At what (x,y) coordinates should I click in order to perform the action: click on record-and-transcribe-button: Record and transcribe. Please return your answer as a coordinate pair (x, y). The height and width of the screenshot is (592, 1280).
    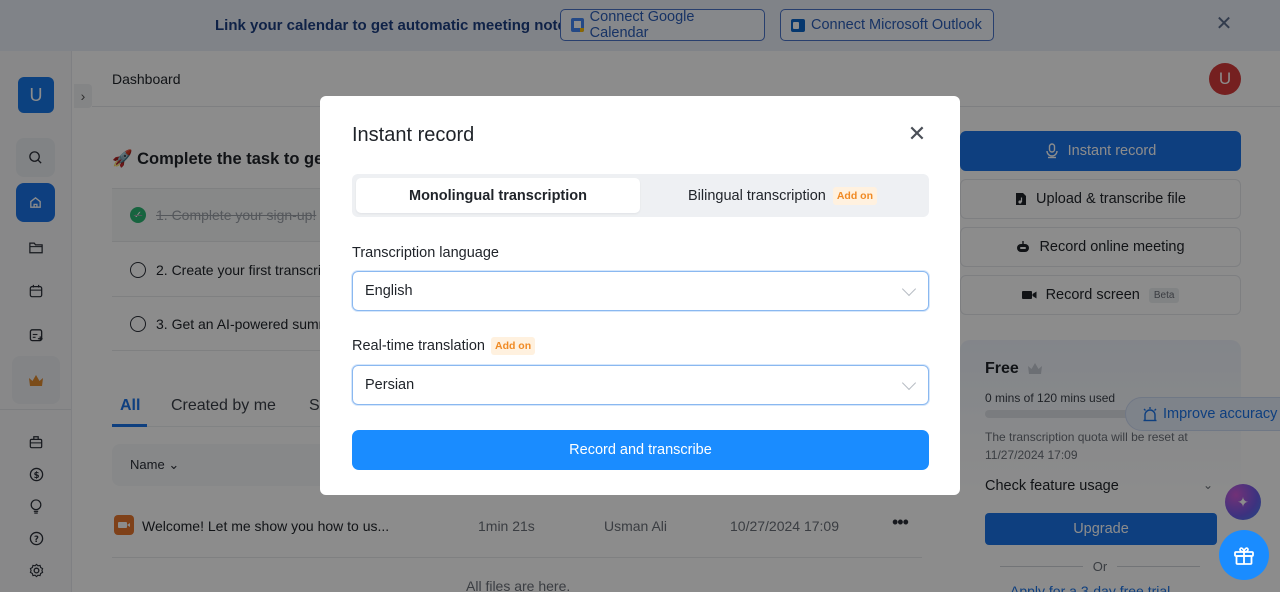
    Looking at the image, I should click on (640, 450).